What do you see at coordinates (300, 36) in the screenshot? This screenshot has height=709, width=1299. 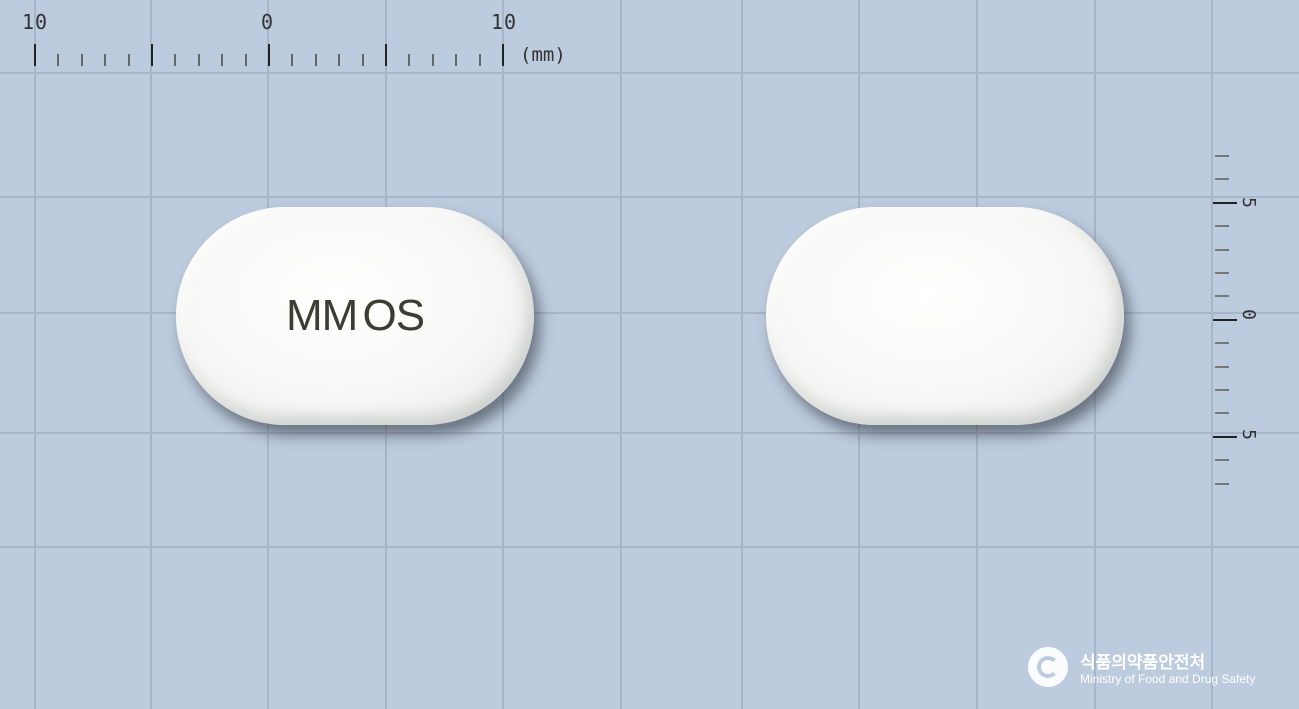 I see `top-ruler: 10 0 10 (mm)` at bounding box center [300, 36].